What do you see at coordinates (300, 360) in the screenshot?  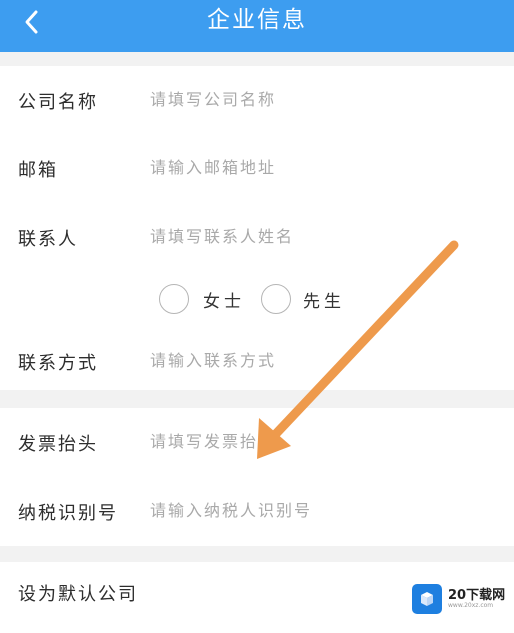 I see `phone-input` at bounding box center [300, 360].